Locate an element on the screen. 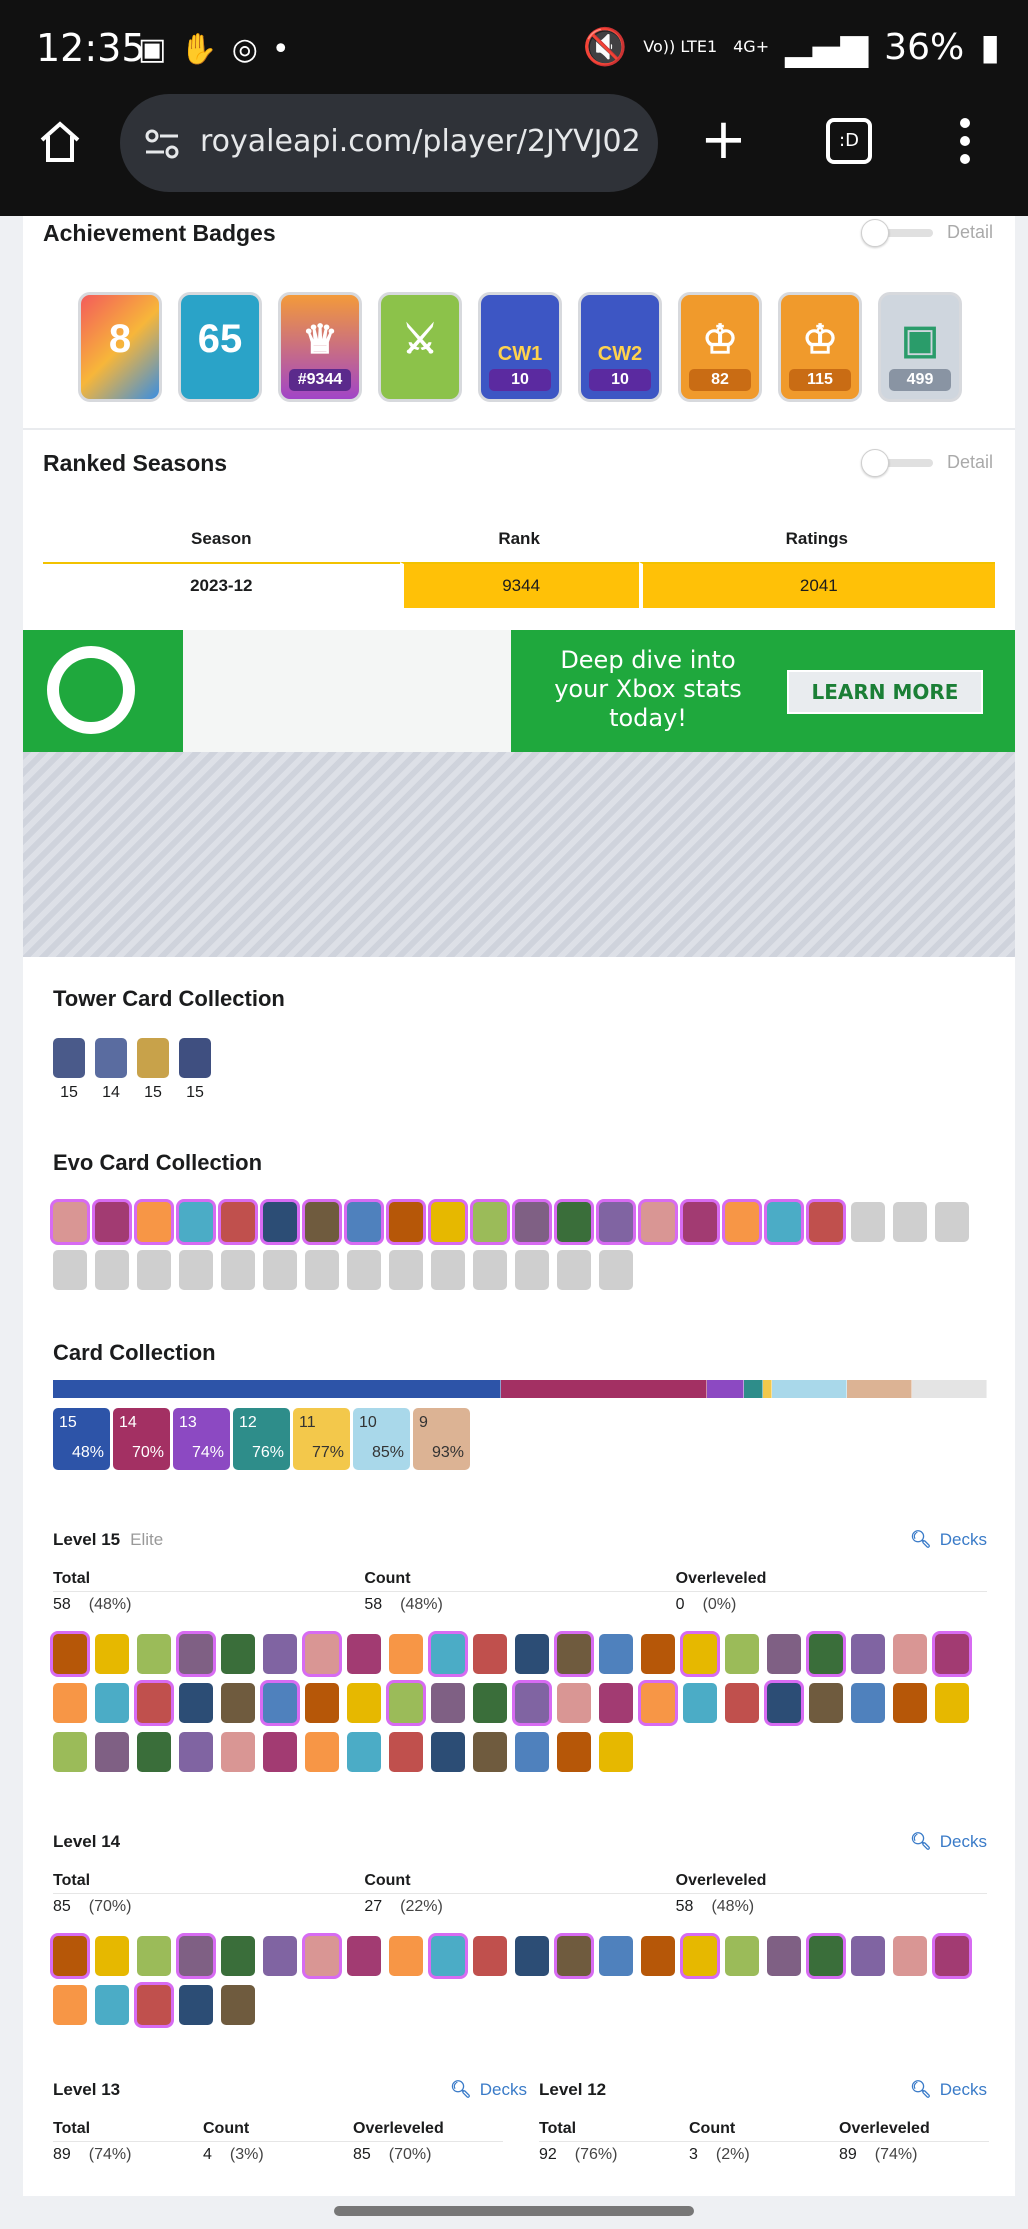 The image size is (1028, 2229). level-tile: 14 70% is located at coordinates (141, 1439).